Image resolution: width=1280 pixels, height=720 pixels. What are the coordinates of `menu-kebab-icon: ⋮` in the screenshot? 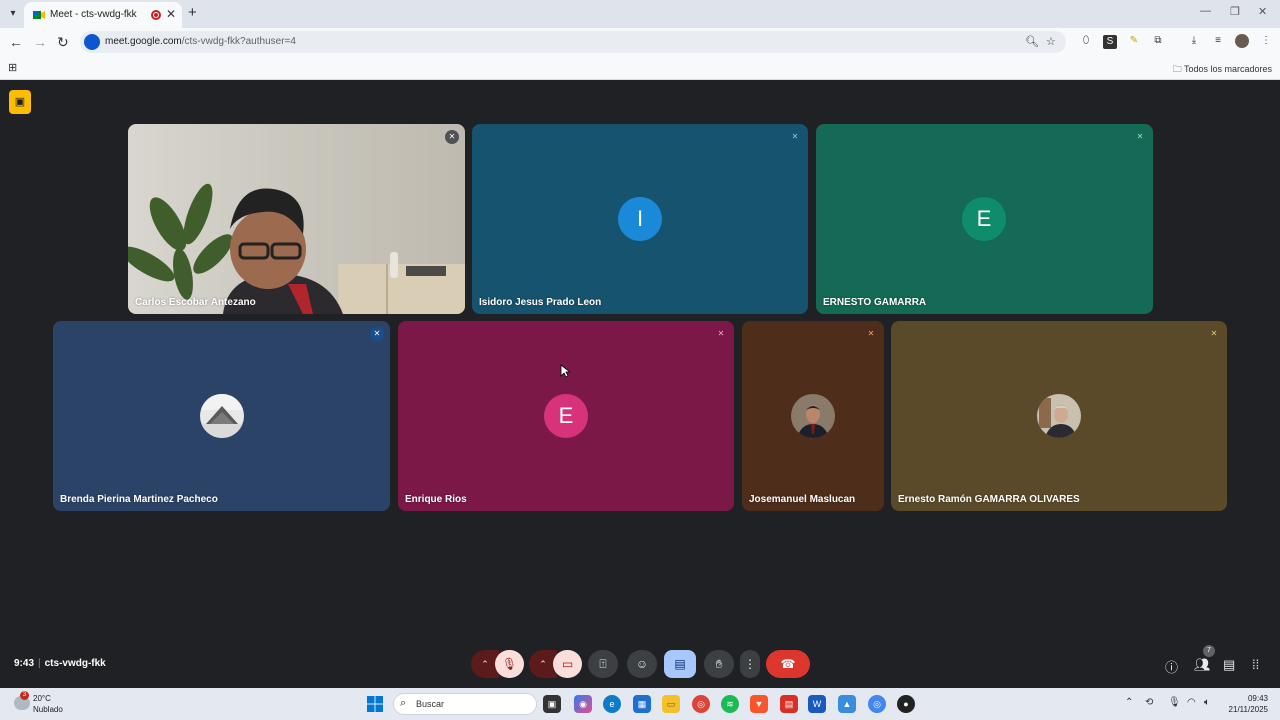 It's located at (1266, 41).